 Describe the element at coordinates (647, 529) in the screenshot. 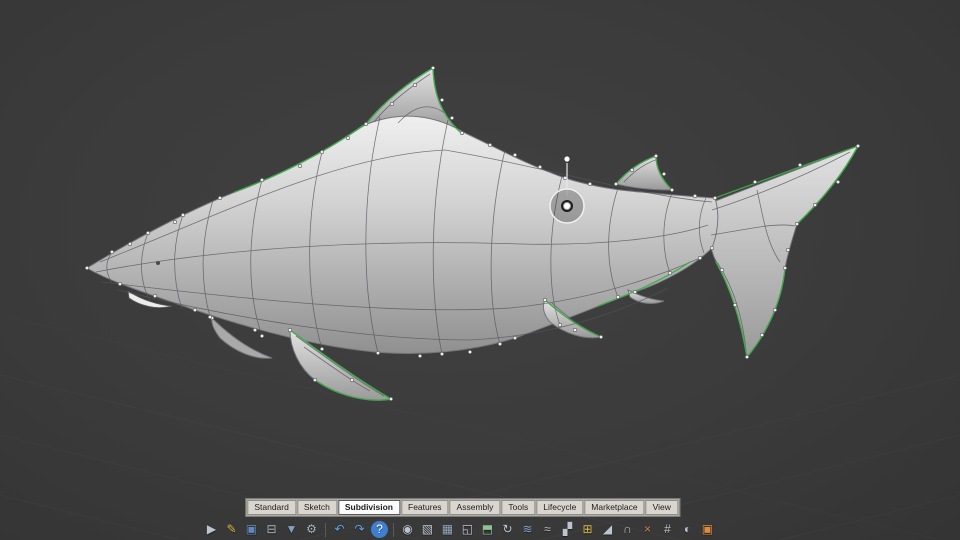

I see `trim-icon: ×` at that location.